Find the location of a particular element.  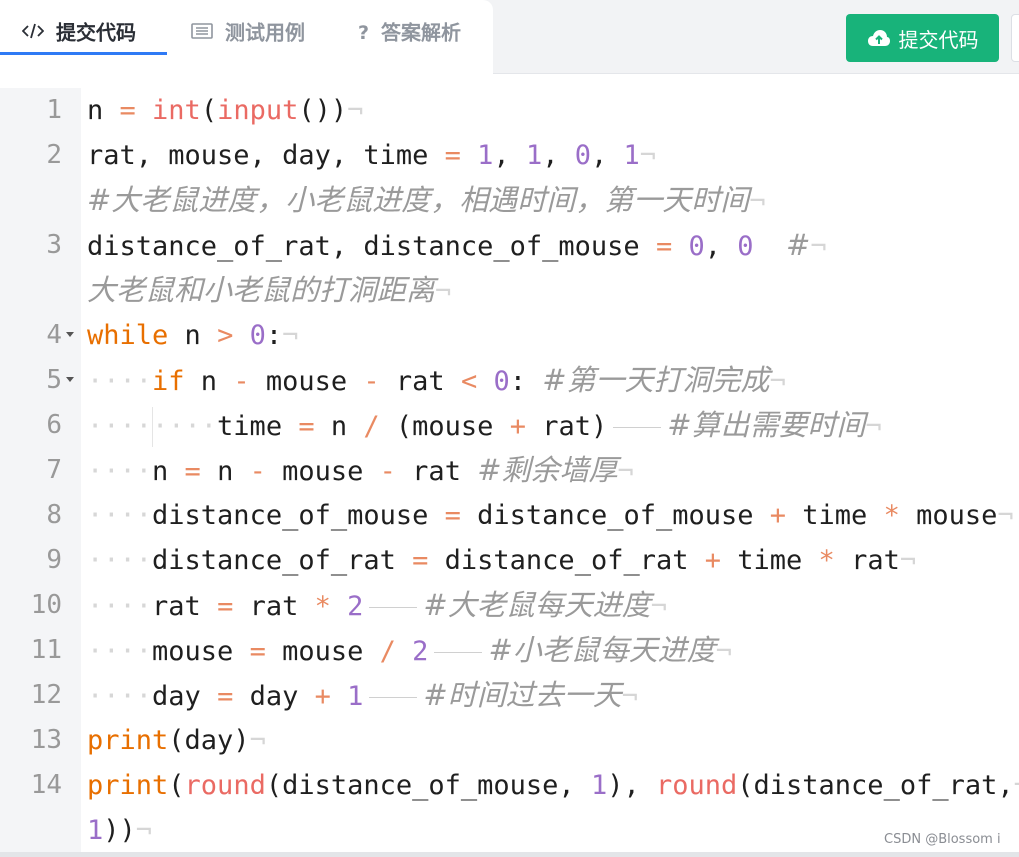

code-token: > is located at coordinates (225, 335).